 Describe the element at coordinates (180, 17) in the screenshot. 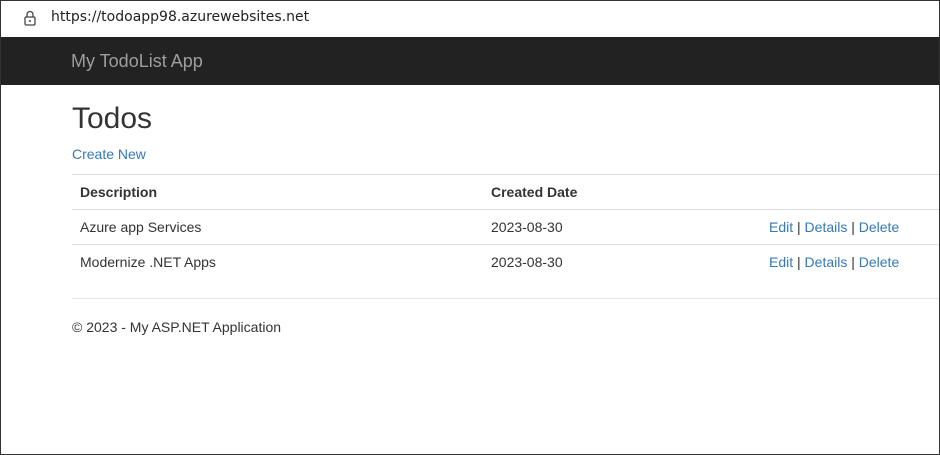

I see `url-text: https://todoapp98.azurewebsites.net` at that location.